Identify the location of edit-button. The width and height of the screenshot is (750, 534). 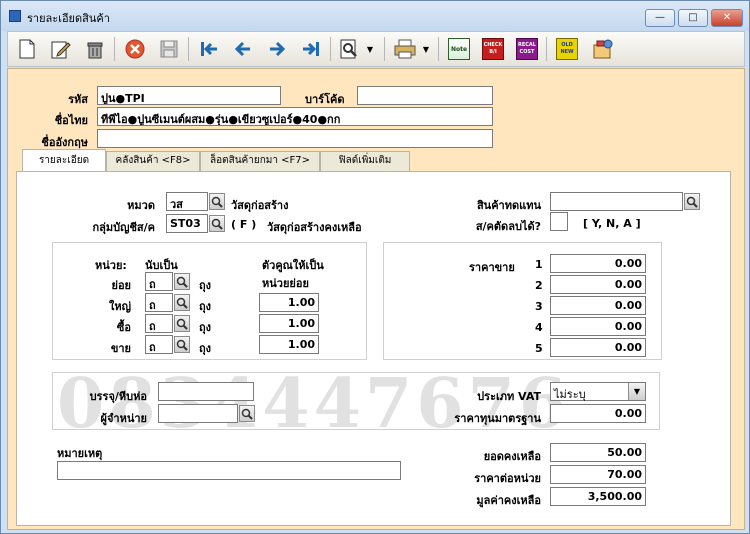
(61, 49).